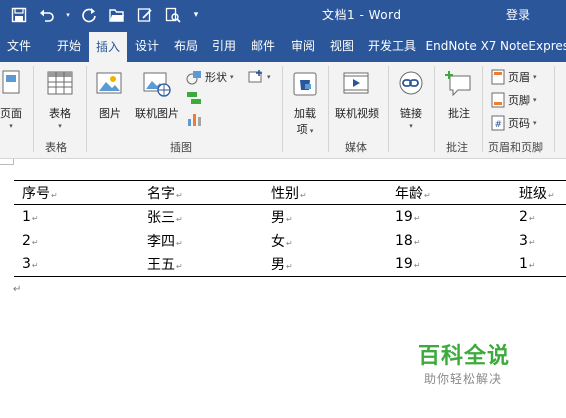  Describe the element at coordinates (303, 46) in the screenshot. I see `tab-review: 审阅` at that location.